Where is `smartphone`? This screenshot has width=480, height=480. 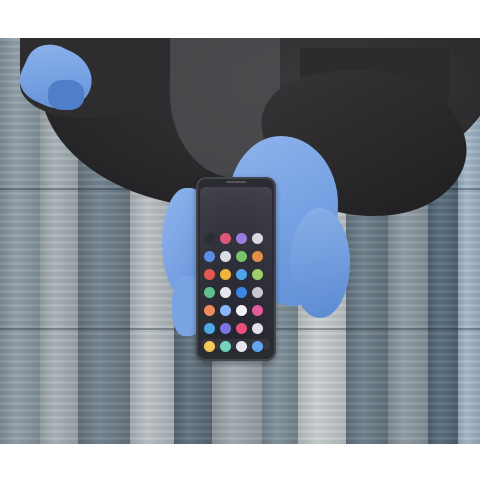
smartphone is located at coordinates (236, 269).